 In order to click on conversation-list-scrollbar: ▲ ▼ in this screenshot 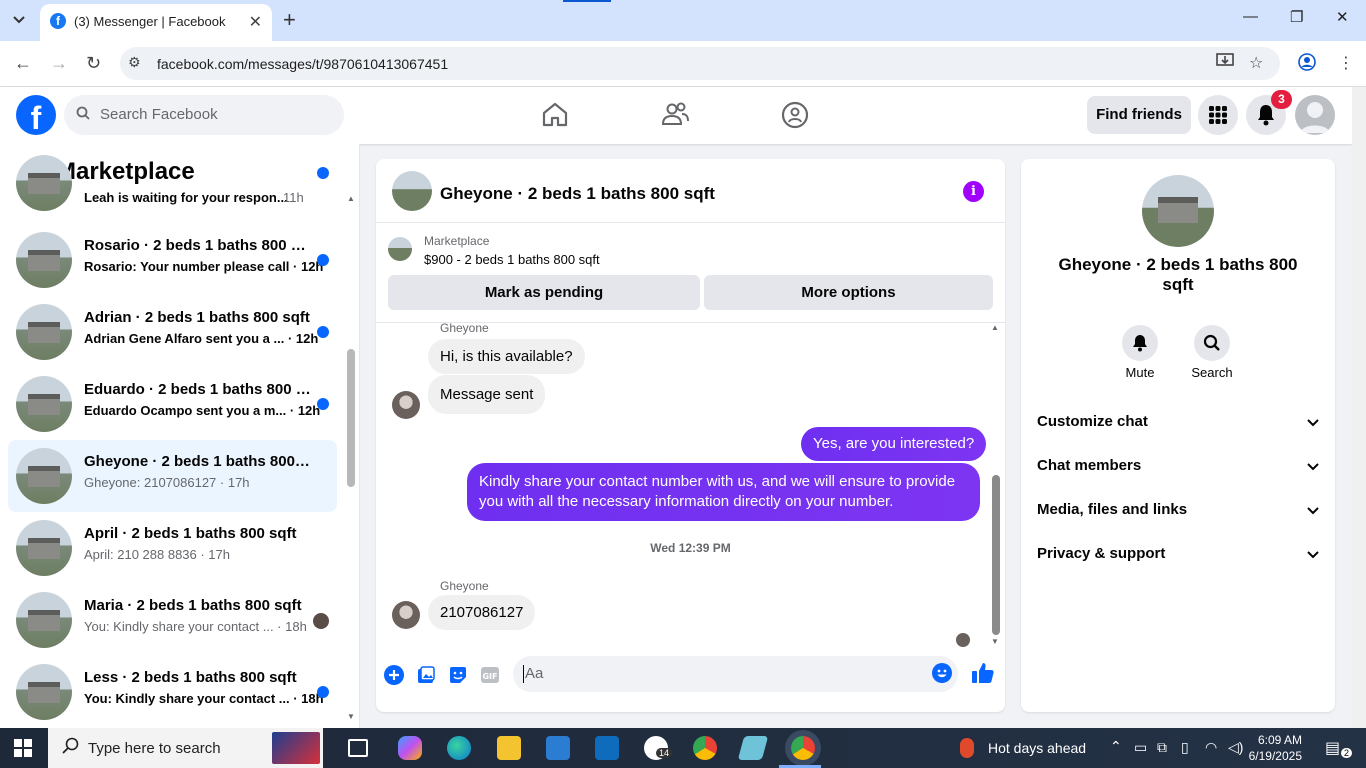, I will do `click(352, 436)`.